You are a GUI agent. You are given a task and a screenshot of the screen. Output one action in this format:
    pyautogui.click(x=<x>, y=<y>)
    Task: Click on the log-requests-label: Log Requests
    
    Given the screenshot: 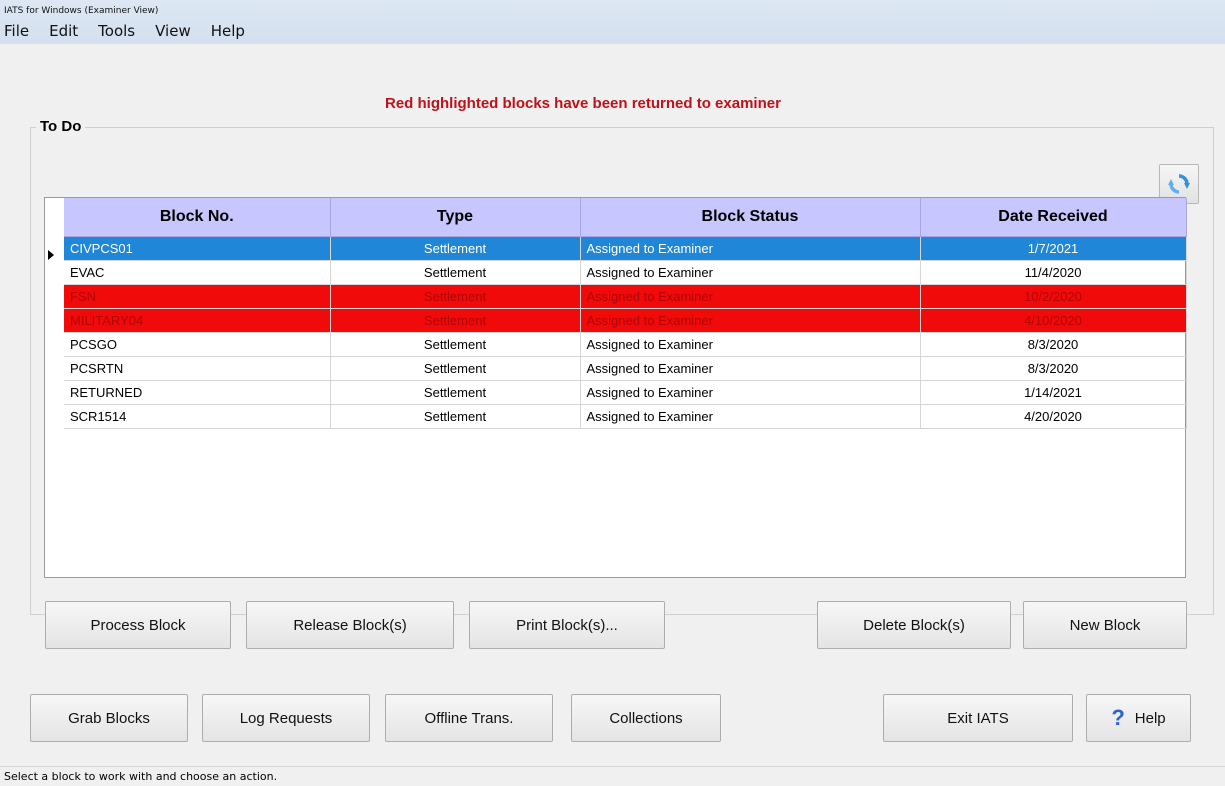 What is the action you would take?
    pyautogui.click(x=286, y=718)
    